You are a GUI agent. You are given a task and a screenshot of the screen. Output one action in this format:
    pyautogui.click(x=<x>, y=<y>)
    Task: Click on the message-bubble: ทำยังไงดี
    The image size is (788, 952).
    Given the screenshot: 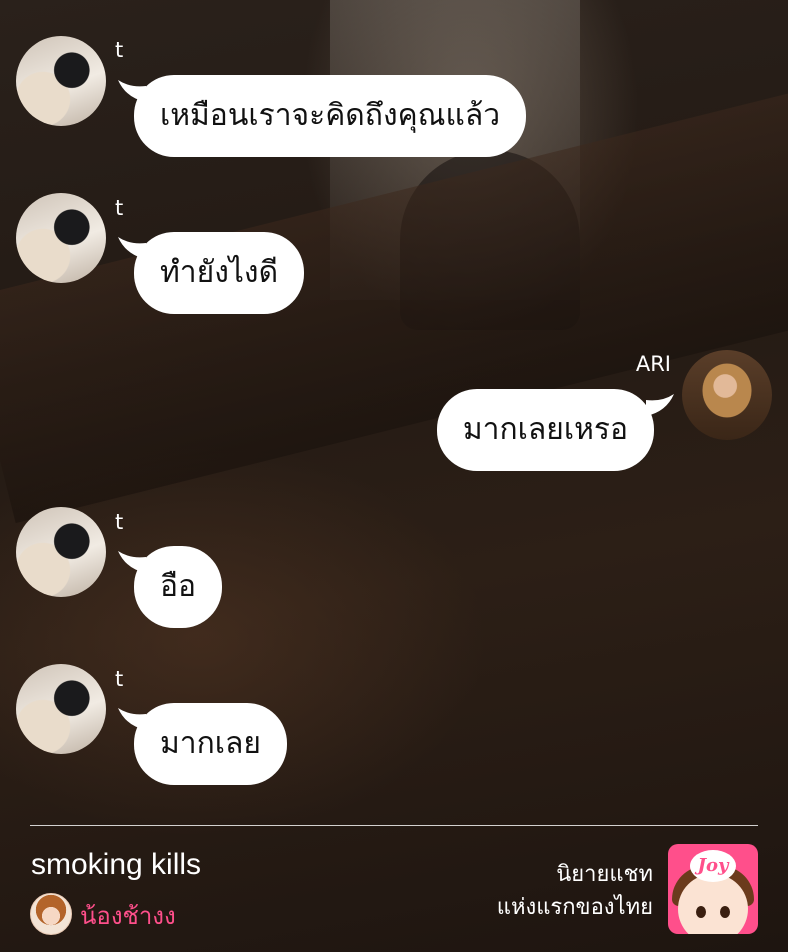 What is the action you would take?
    pyautogui.click(x=219, y=273)
    